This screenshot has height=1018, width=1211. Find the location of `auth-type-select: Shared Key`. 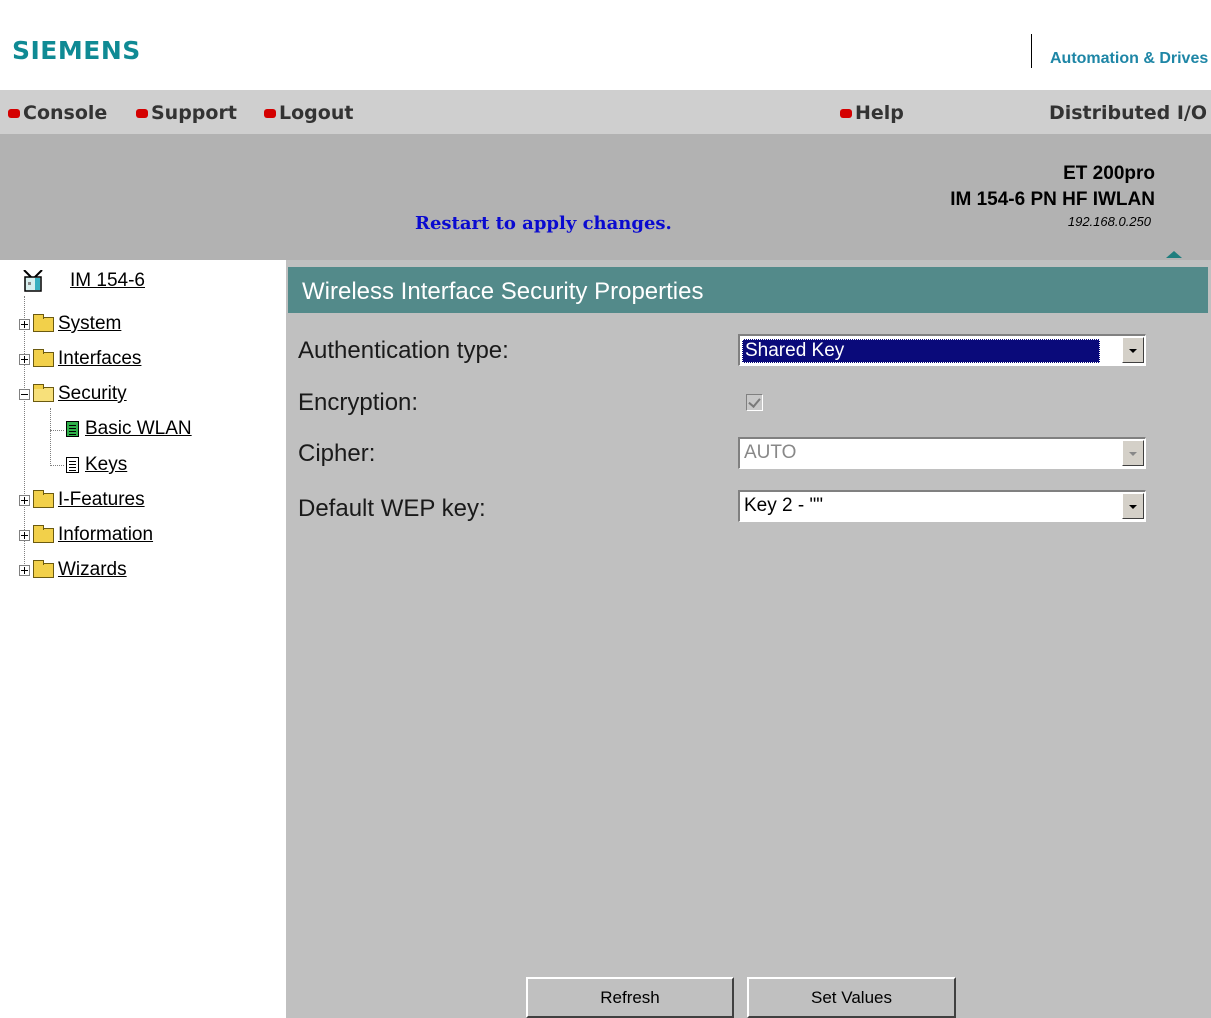

auth-type-select: Shared Key is located at coordinates (942, 350).